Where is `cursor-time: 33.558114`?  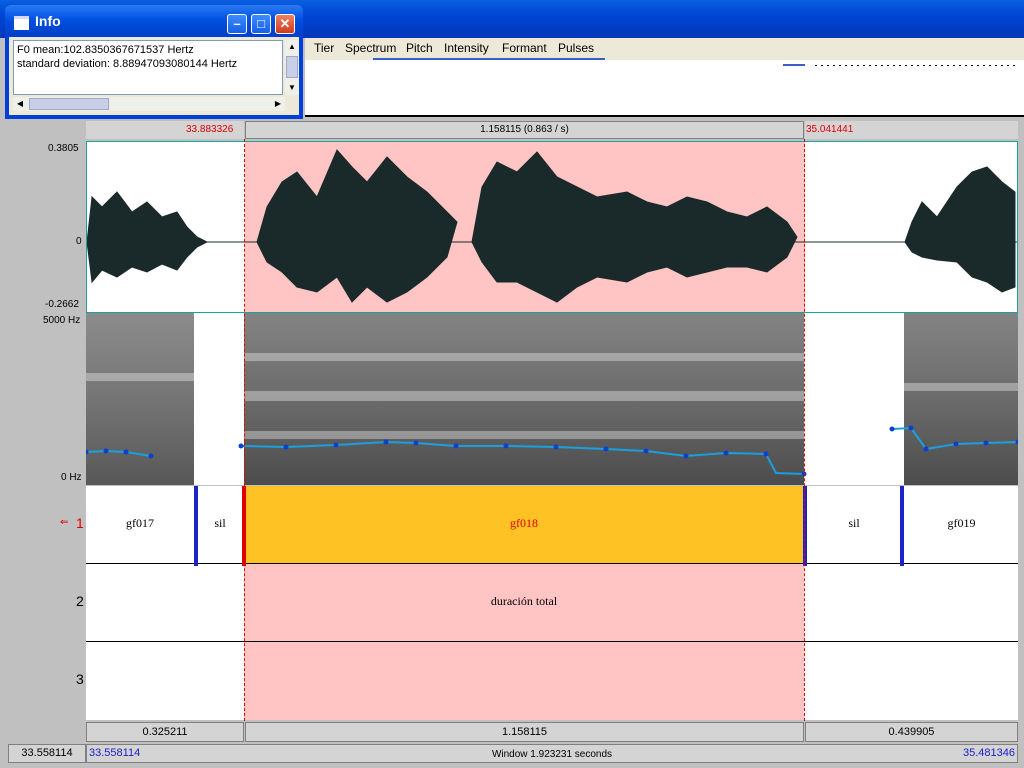
cursor-time: 33.558114 is located at coordinates (47, 753).